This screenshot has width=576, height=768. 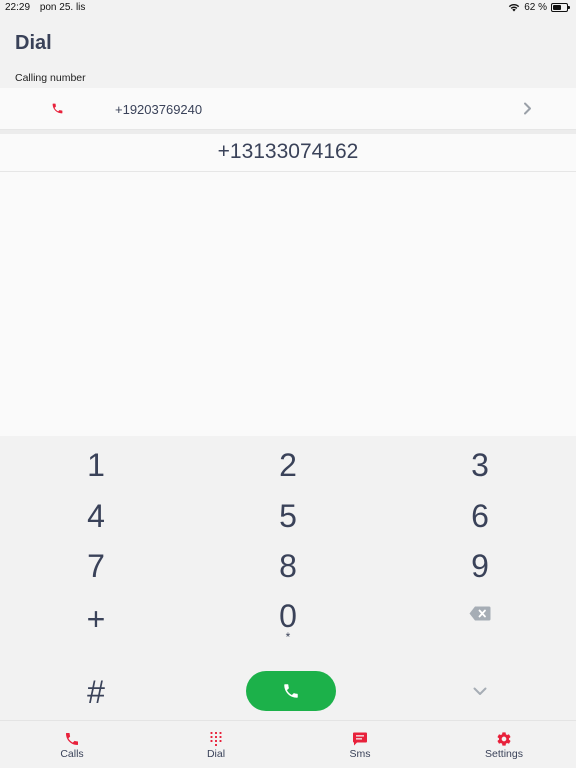 What do you see at coordinates (159, 109) in the screenshot?
I see `calling-number-value: +19203769240` at bounding box center [159, 109].